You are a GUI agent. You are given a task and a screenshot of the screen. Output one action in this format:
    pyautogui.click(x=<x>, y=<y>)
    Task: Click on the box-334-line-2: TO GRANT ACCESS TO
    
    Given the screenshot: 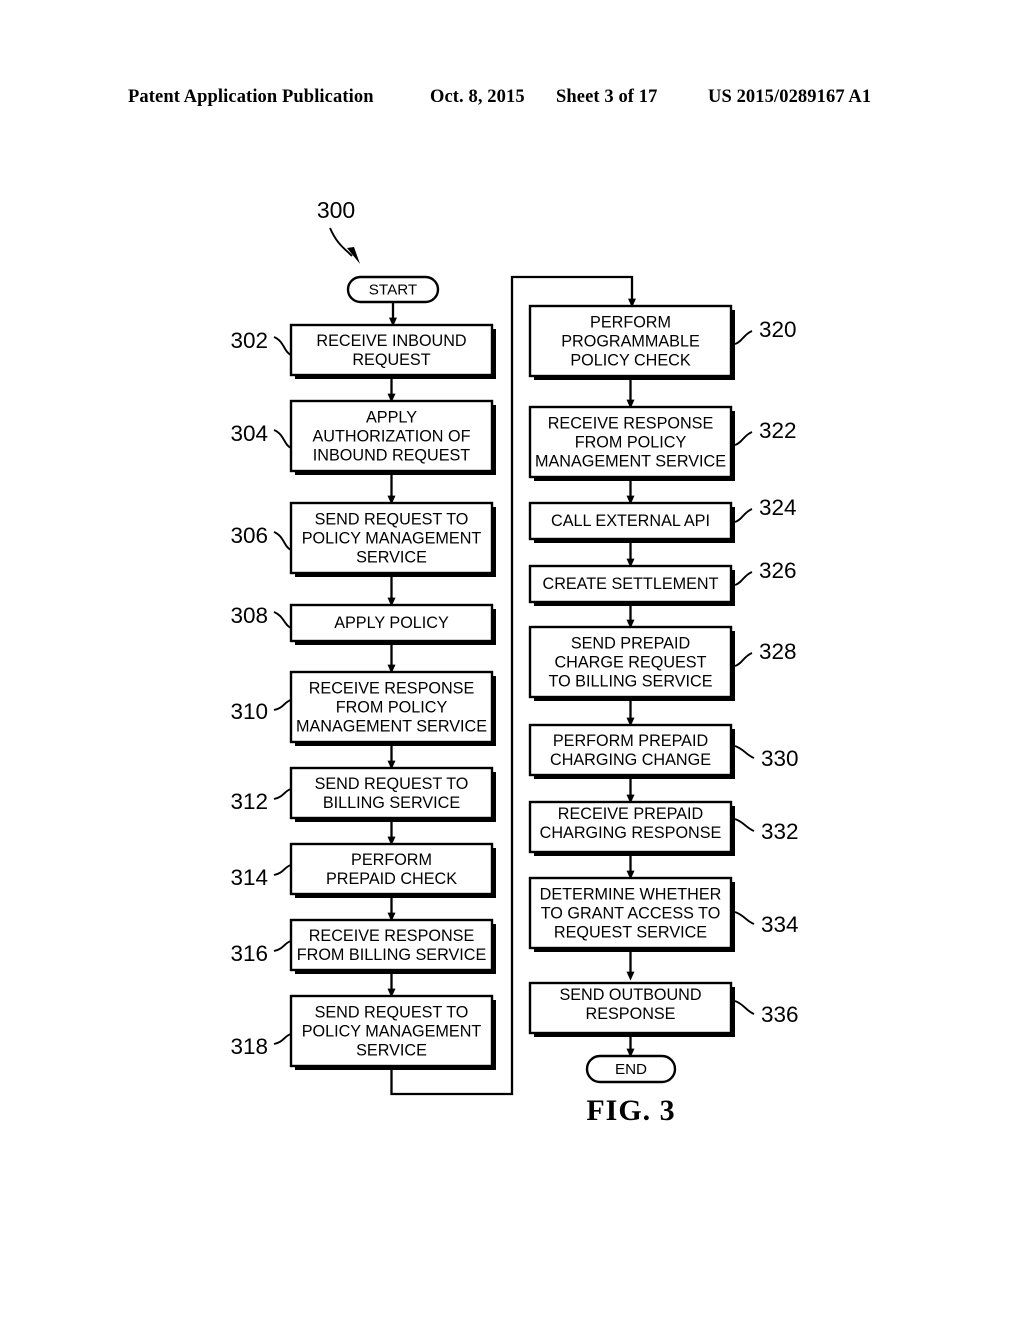 What is the action you would take?
    pyautogui.click(x=631, y=913)
    